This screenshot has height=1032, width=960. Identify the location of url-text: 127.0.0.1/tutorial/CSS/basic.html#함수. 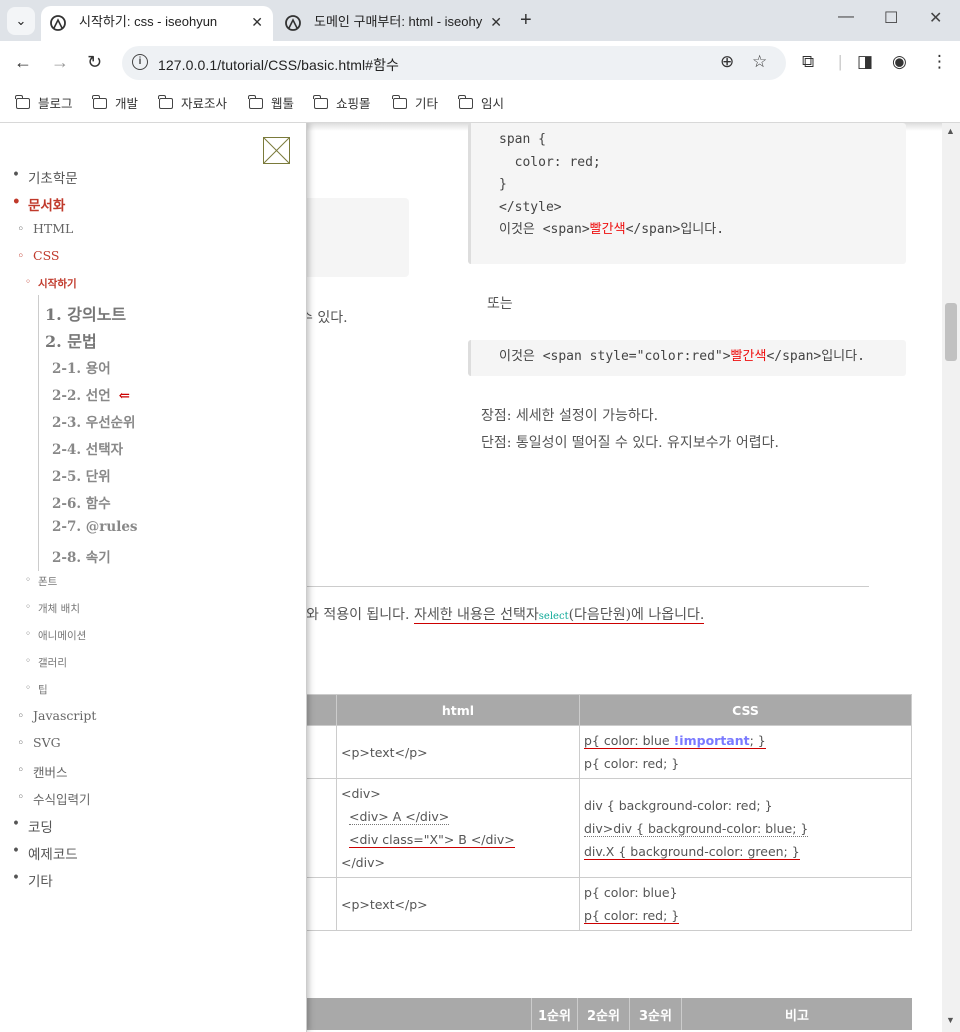
(278, 65).